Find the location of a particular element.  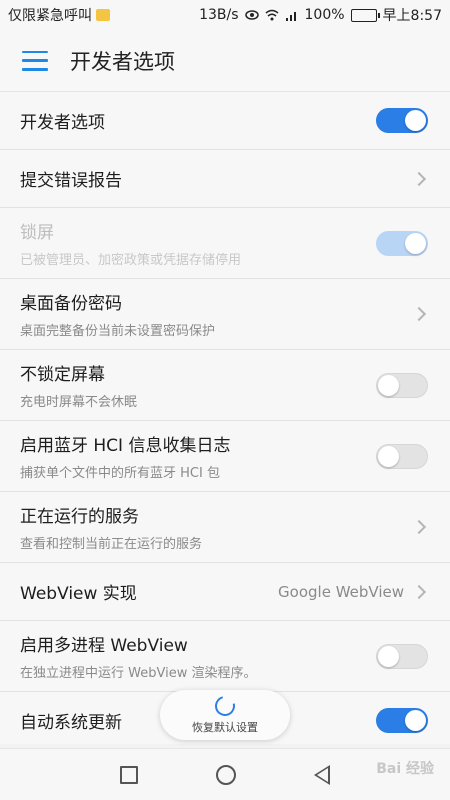

setting-lock-screen: 锁屏 已被管理员、加密政策或凭据存储停用 is located at coordinates (225, 243).